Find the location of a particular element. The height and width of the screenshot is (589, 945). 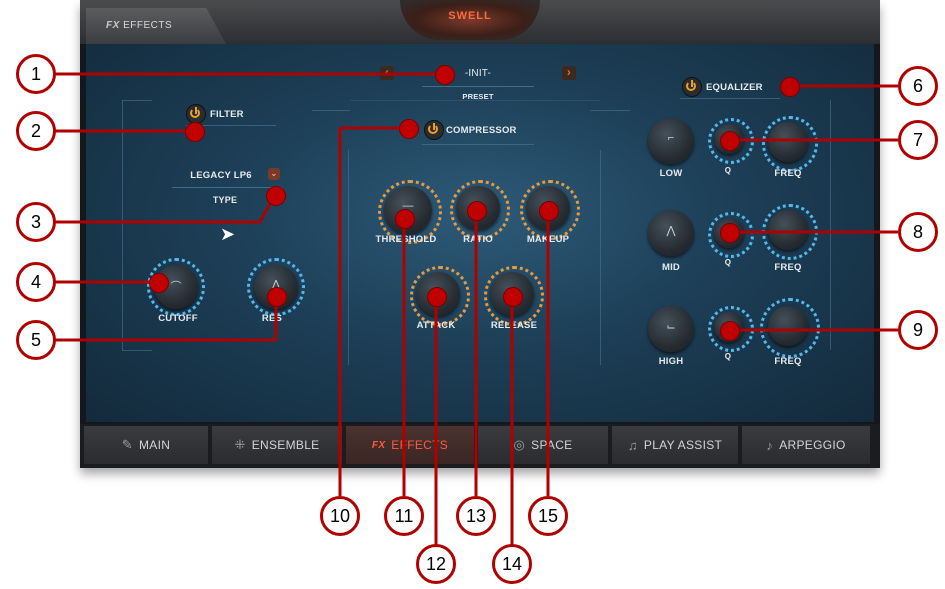

callout-4: 4 is located at coordinates (36, 282).